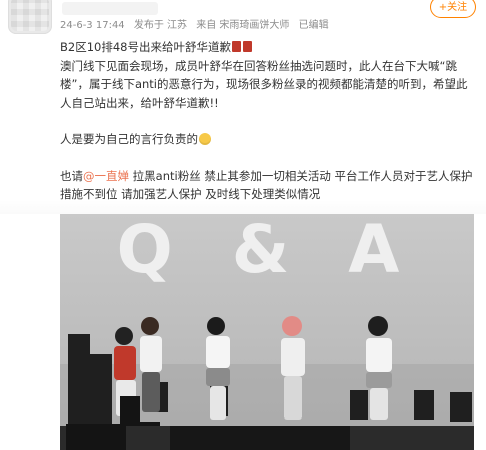  I want to click on smile-emoji-icon, so click(205, 139).